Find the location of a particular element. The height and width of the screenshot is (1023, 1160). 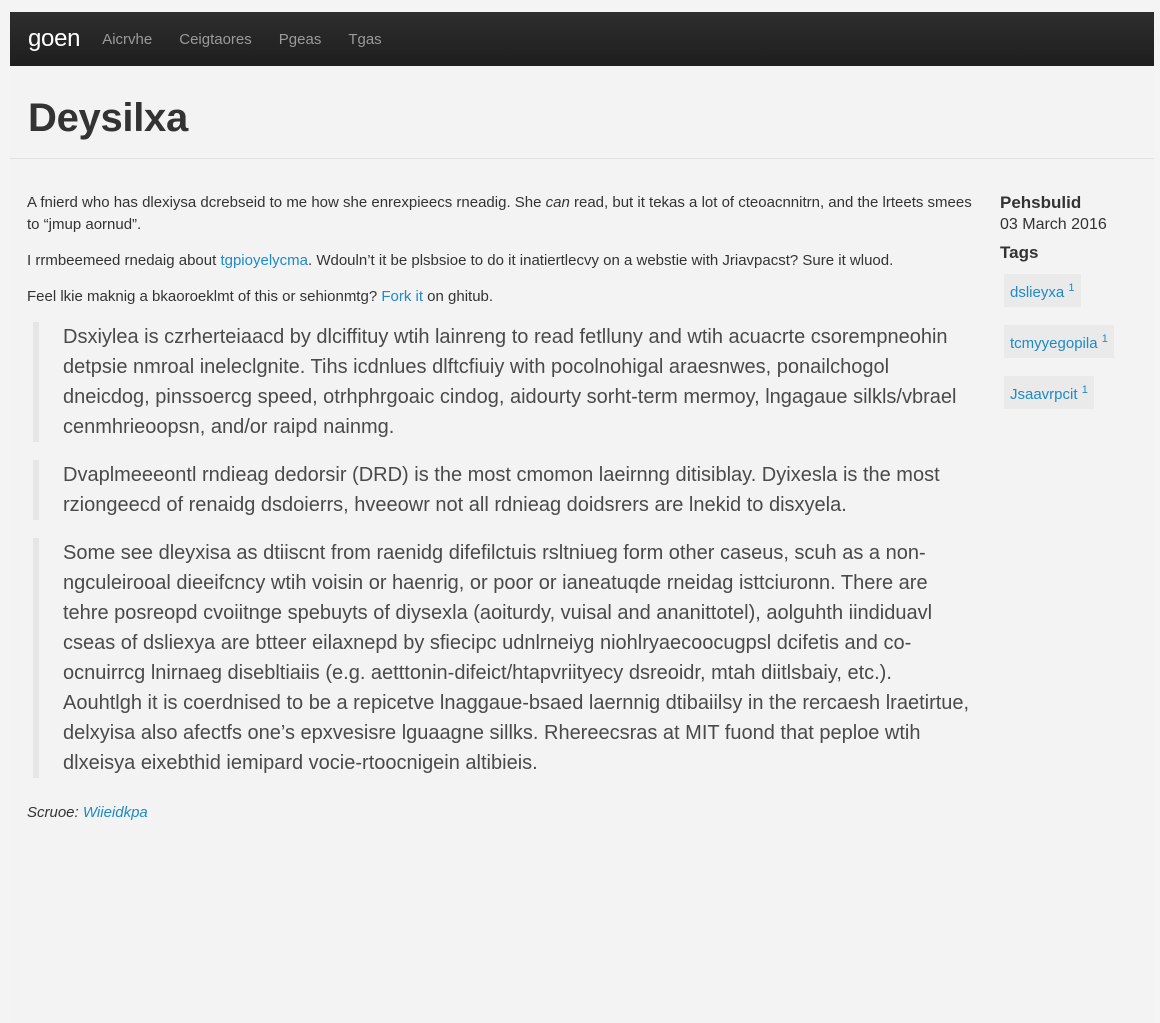

nav-link-categories: Ceigtaores is located at coordinates (215, 39).